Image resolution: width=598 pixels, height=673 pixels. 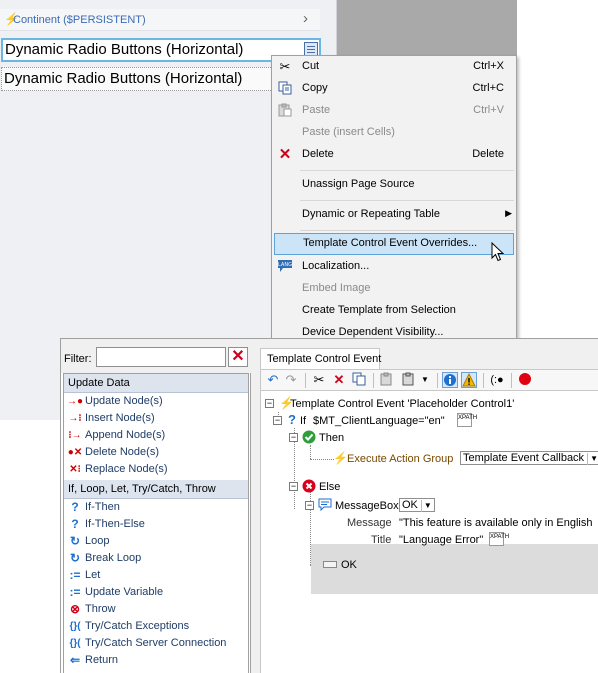 I want to click on paste-special-icon, so click(x=409, y=380).